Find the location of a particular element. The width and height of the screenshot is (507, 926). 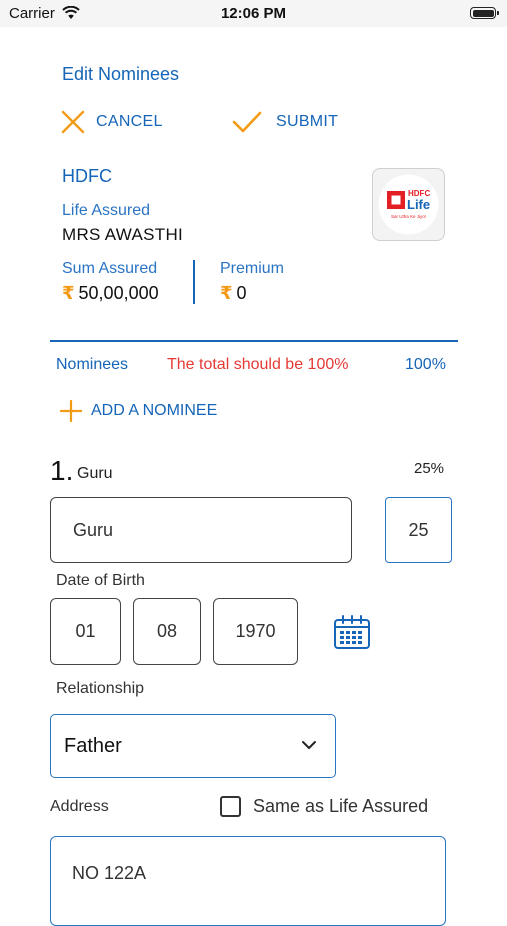

life-assured-label: Life Assured is located at coordinates (106, 210).